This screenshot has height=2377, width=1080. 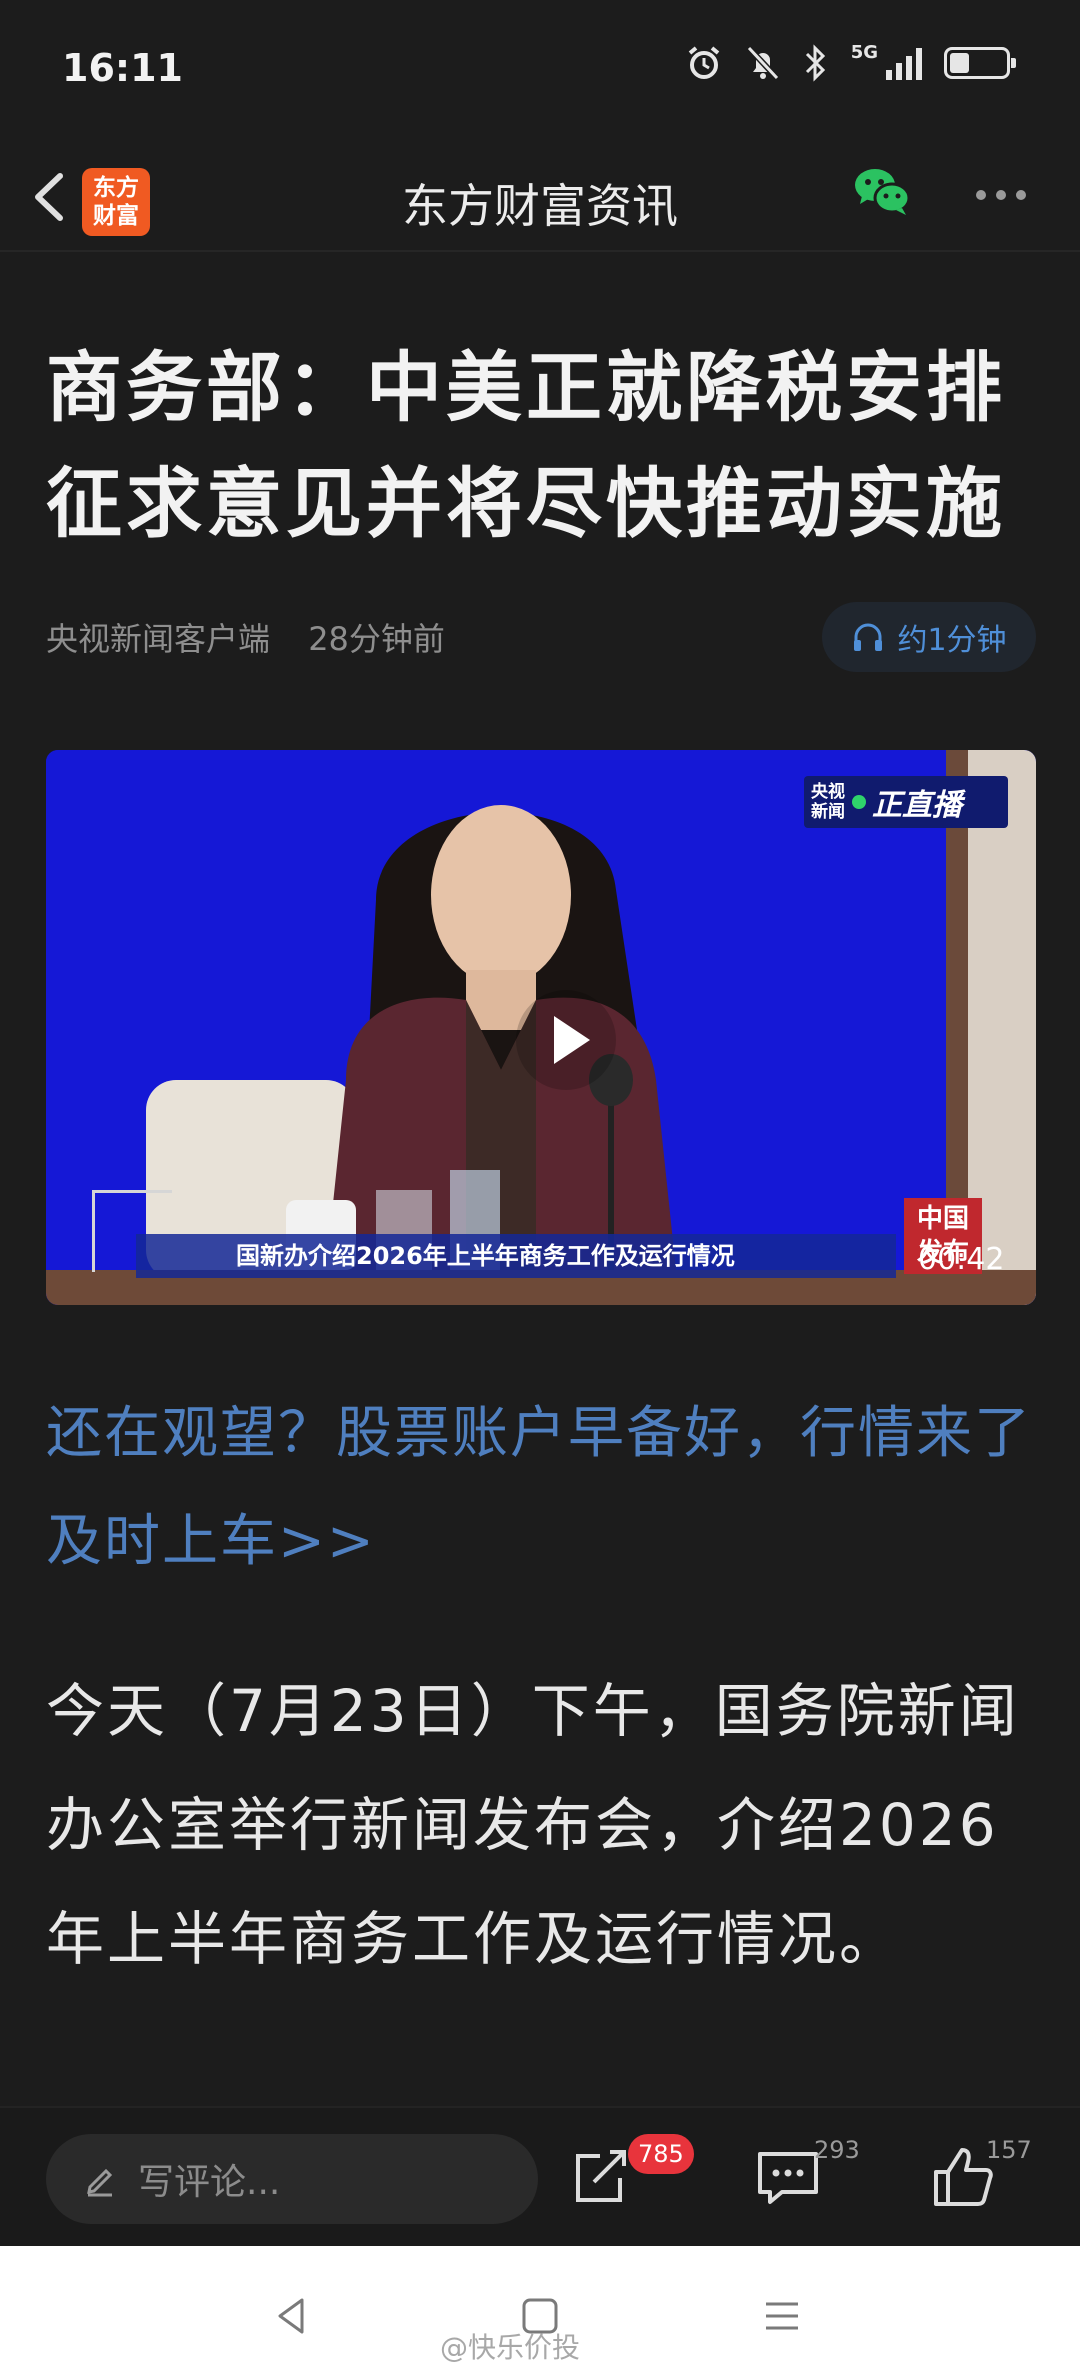 What do you see at coordinates (510, 2347) in the screenshot?
I see `watermark: @快乐价投` at bounding box center [510, 2347].